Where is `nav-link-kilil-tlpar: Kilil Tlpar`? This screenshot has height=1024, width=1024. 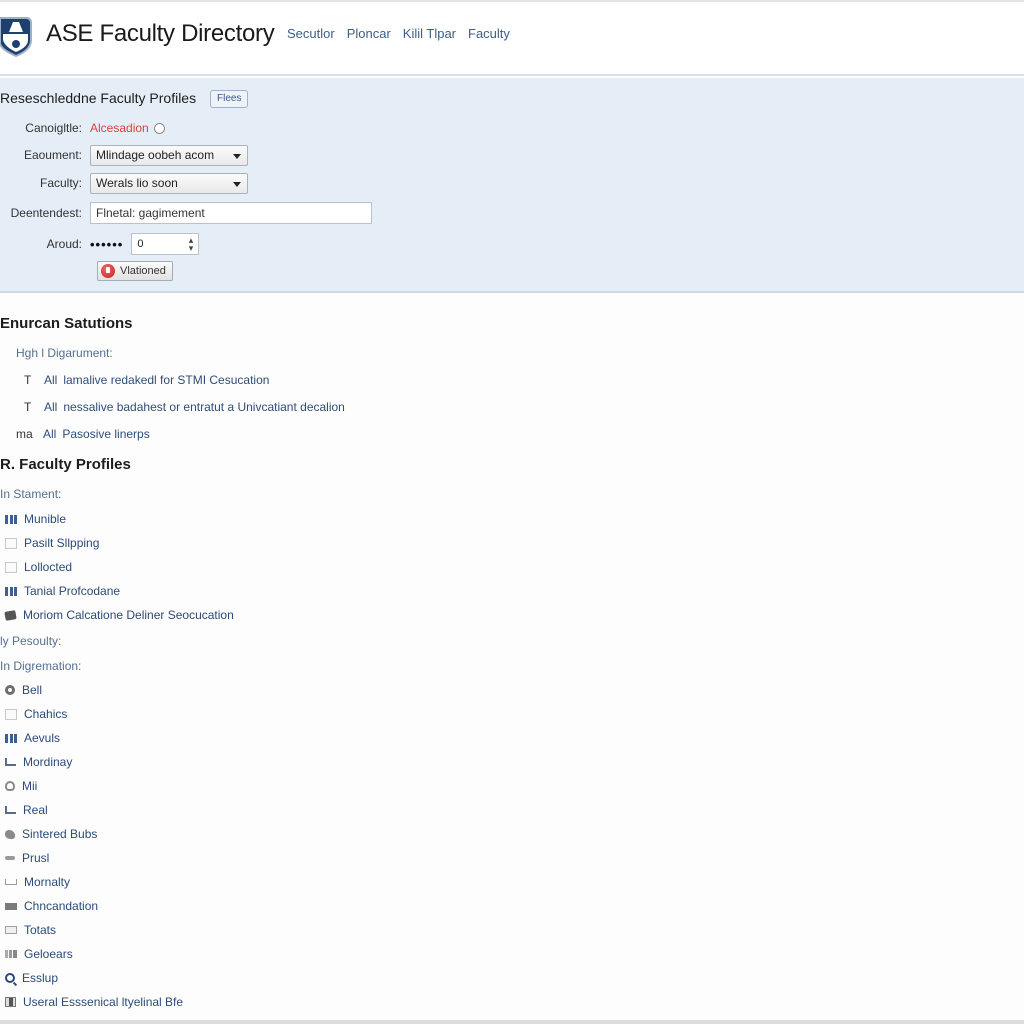 nav-link-kilil-tlpar: Kilil Tlpar is located at coordinates (429, 33).